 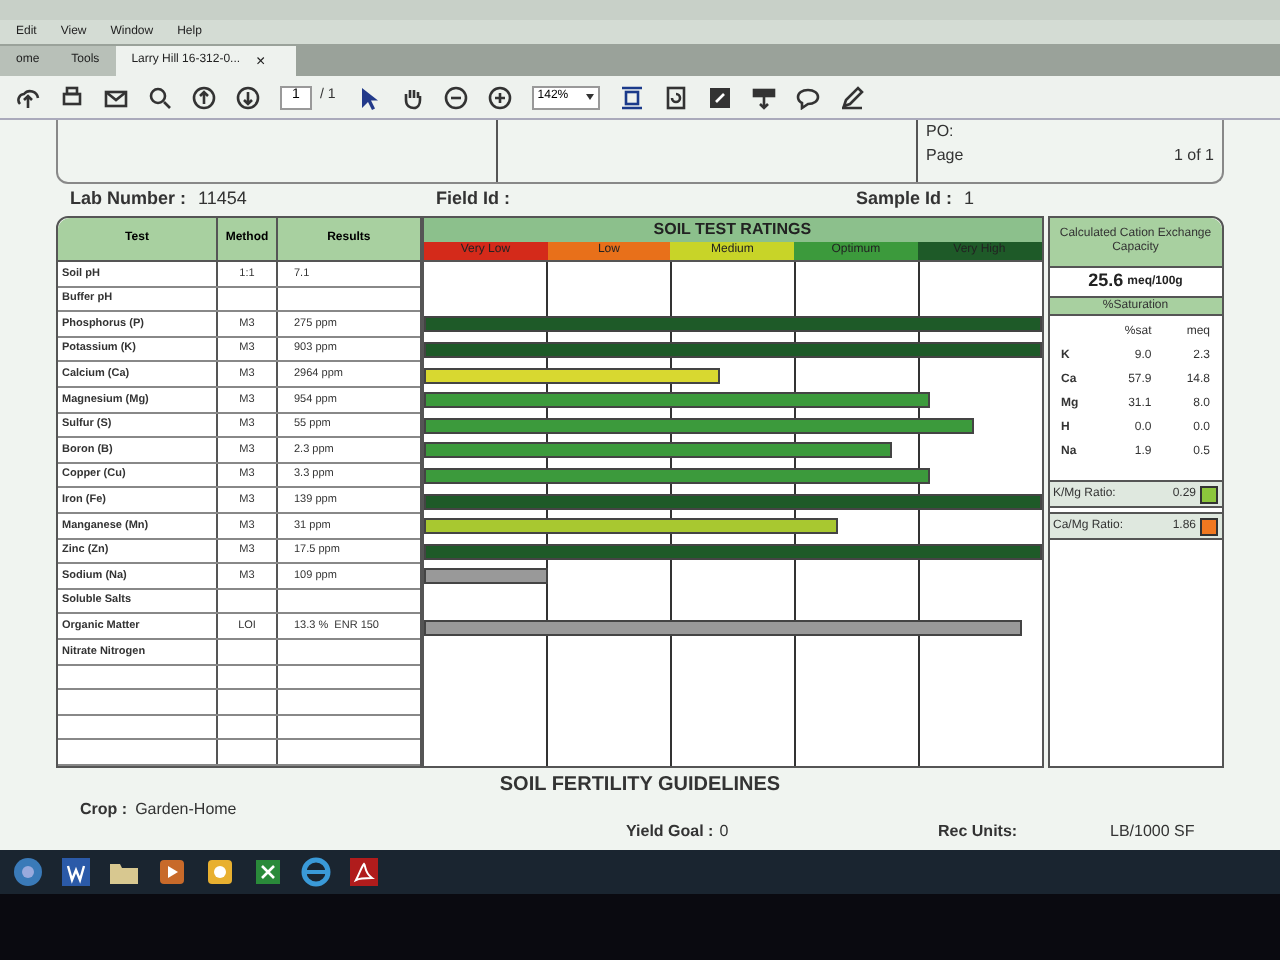 I want to click on pen-icon, so click(x=851, y=97).